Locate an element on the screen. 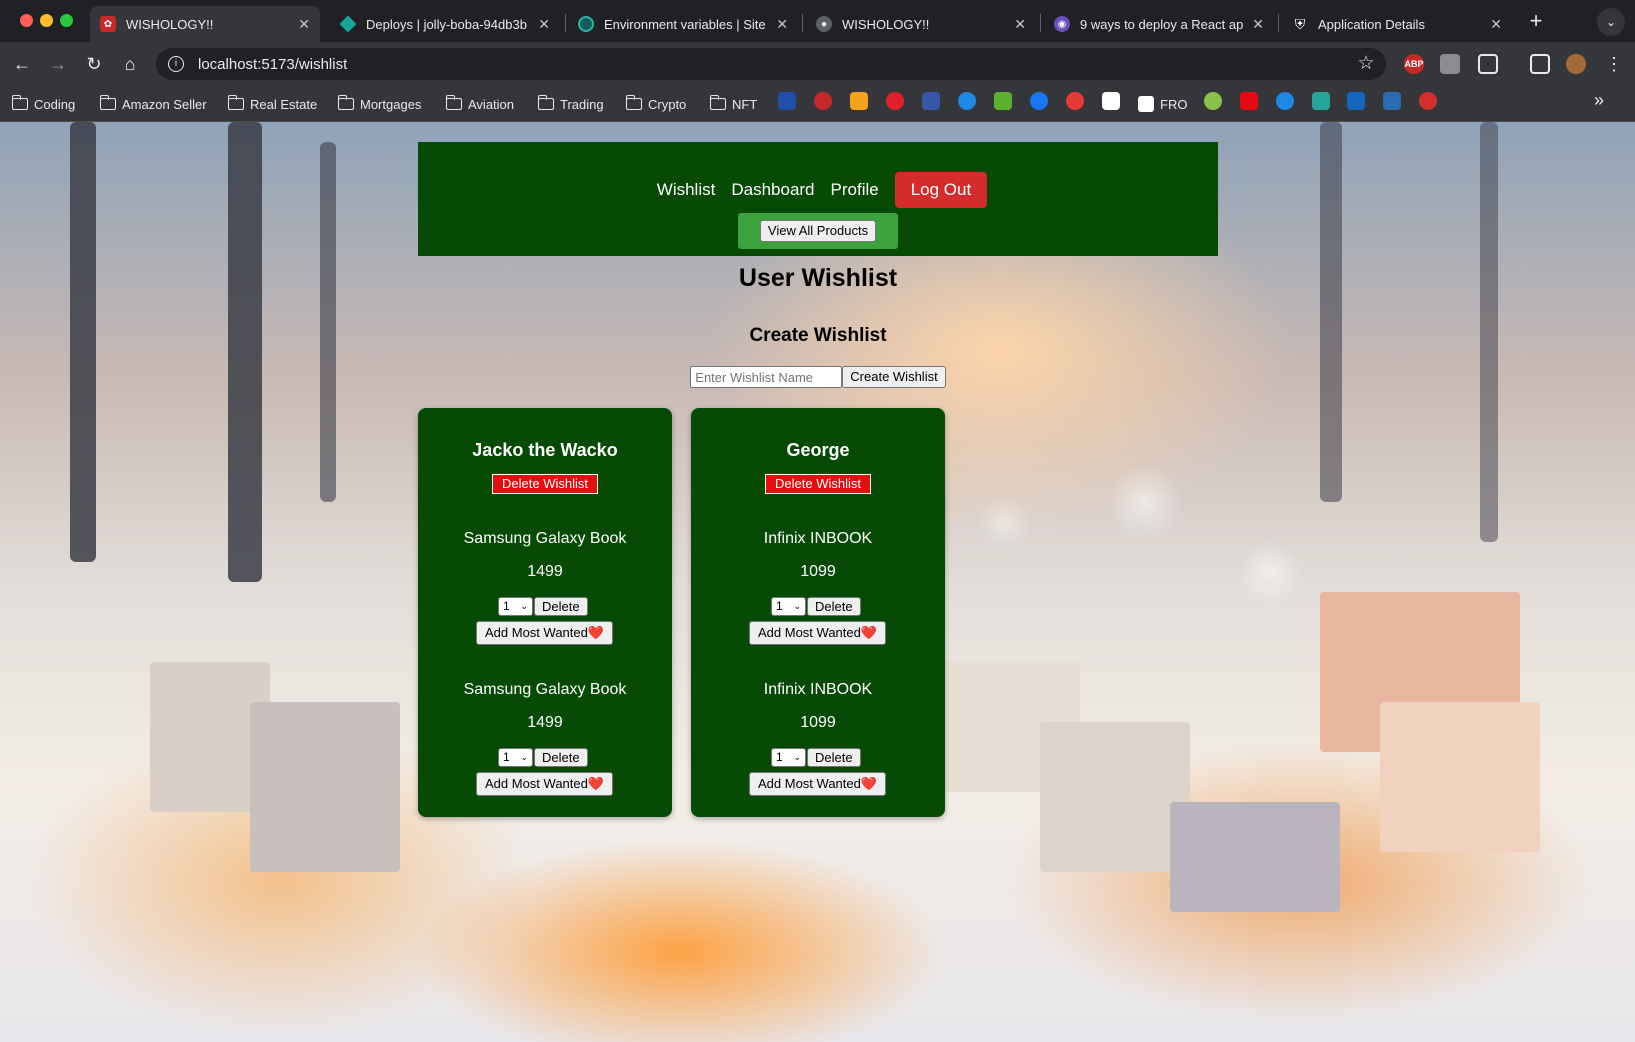 The height and width of the screenshot is (1042, 1635). gift-box is located at coordinates (1115, 797).